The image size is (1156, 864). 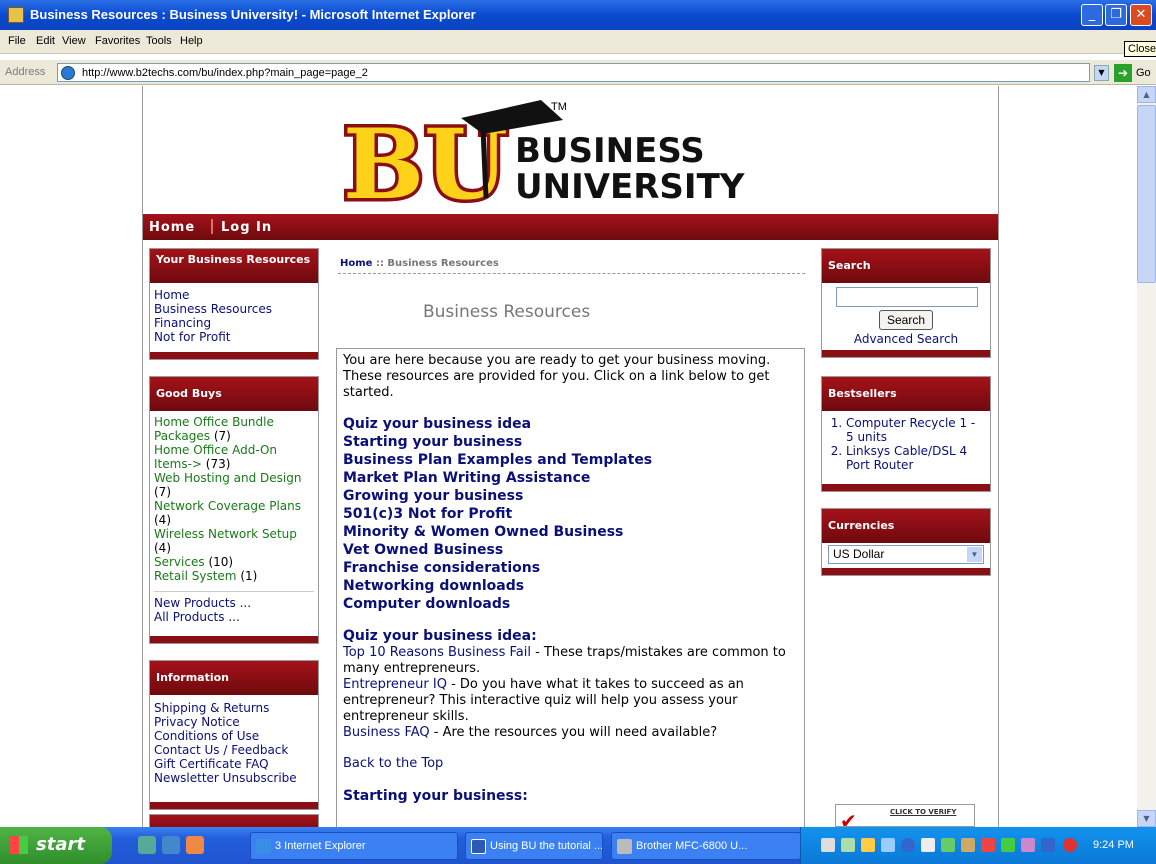 What do you see at coordinates (1146, 94) in the screenshot?
I see `scroll-up-icon: ▲` at bounding box center [1146, 94].